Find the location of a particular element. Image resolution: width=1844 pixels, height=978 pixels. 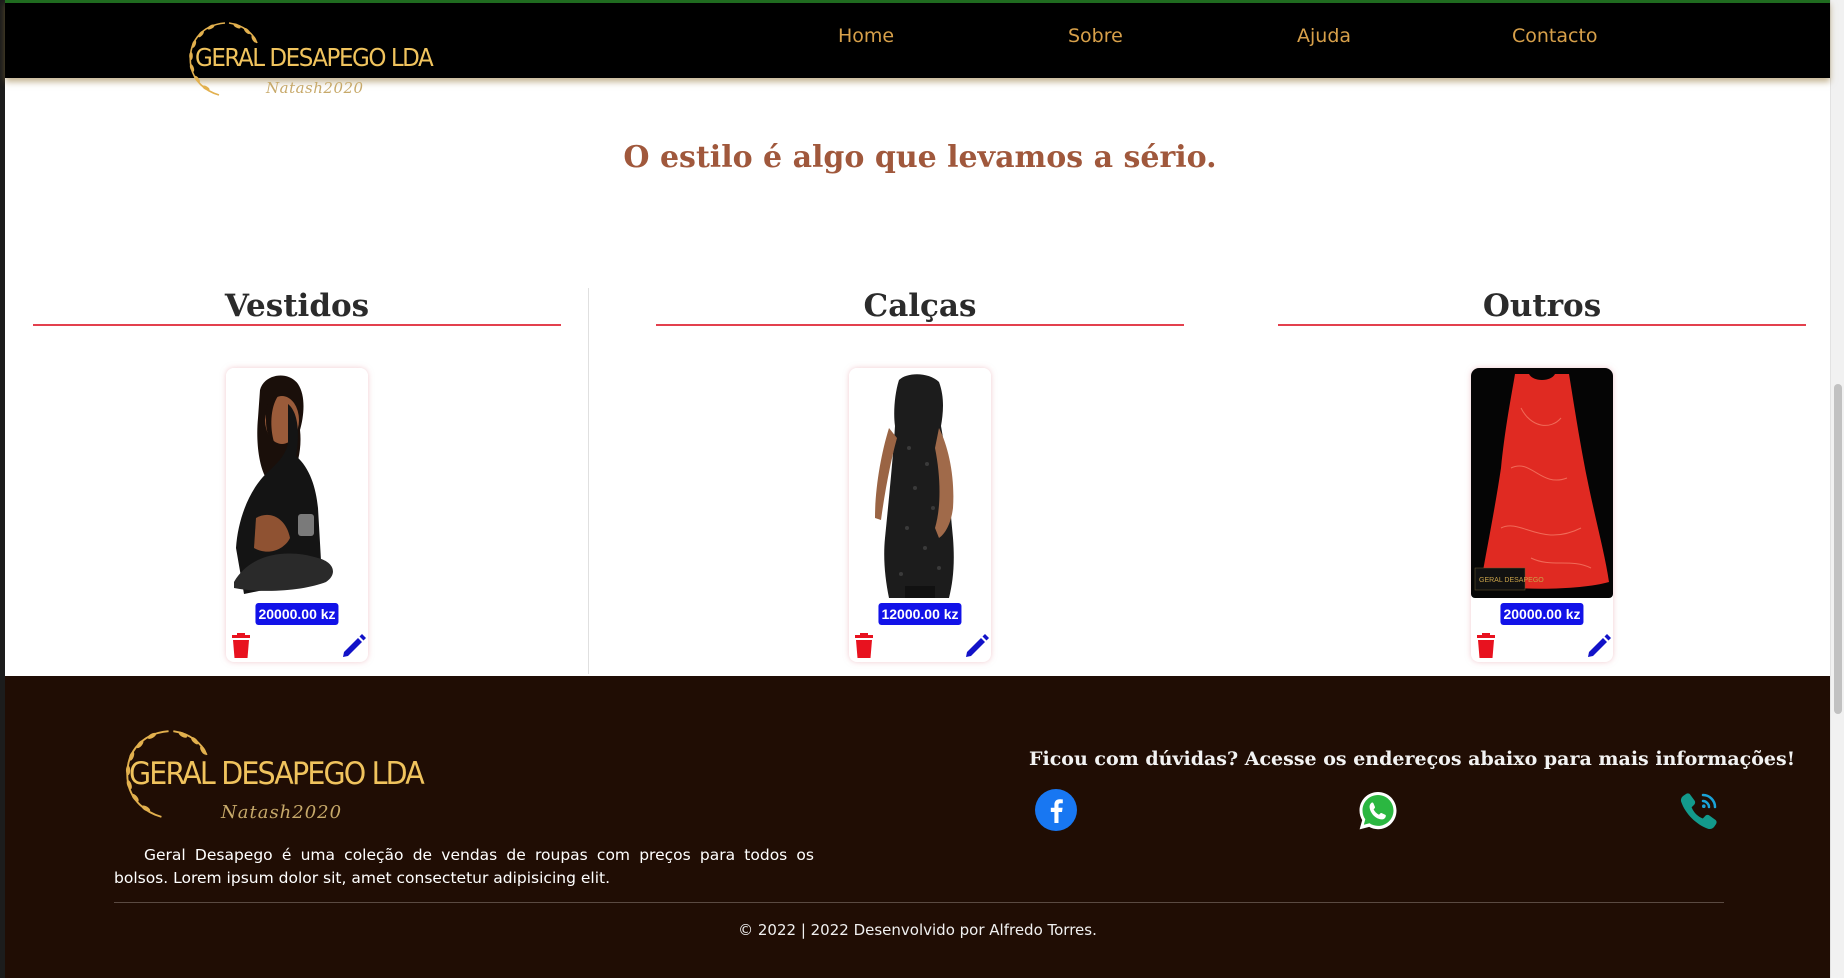

whatsapp-icon is located at coordinates (1377, 810).